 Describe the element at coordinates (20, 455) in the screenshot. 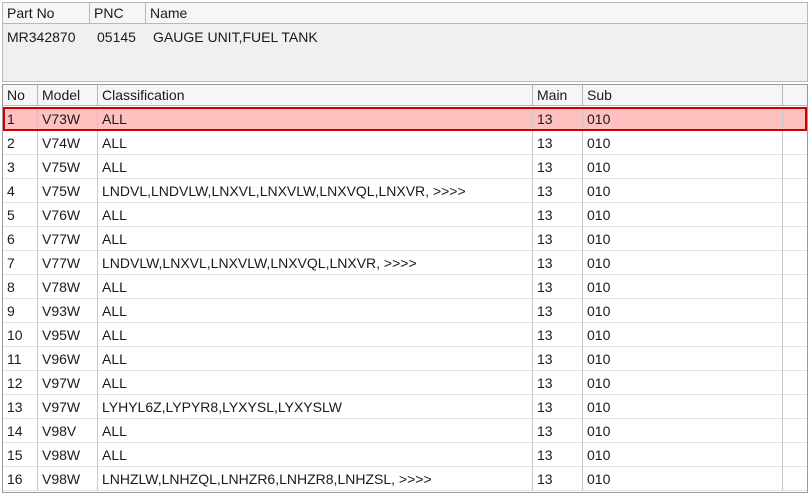

I see `cell-no: 15` at that location.